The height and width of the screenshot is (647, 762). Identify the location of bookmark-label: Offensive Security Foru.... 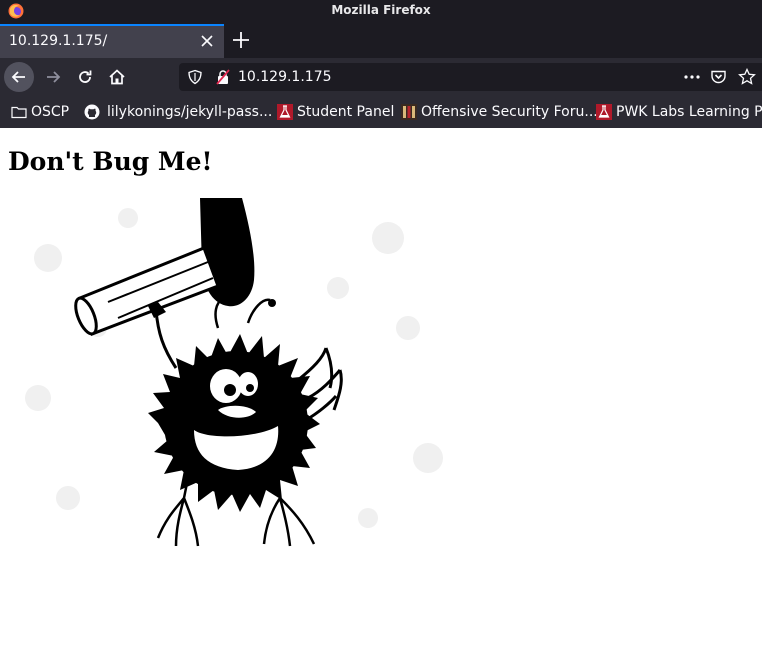
(509, 112).